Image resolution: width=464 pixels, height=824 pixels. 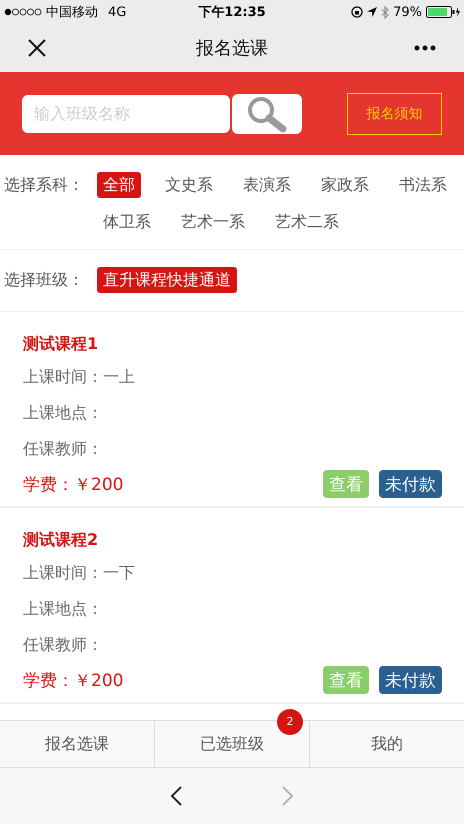 I want to click on filter-label: 选择班级：, so click(x=44, y=280).